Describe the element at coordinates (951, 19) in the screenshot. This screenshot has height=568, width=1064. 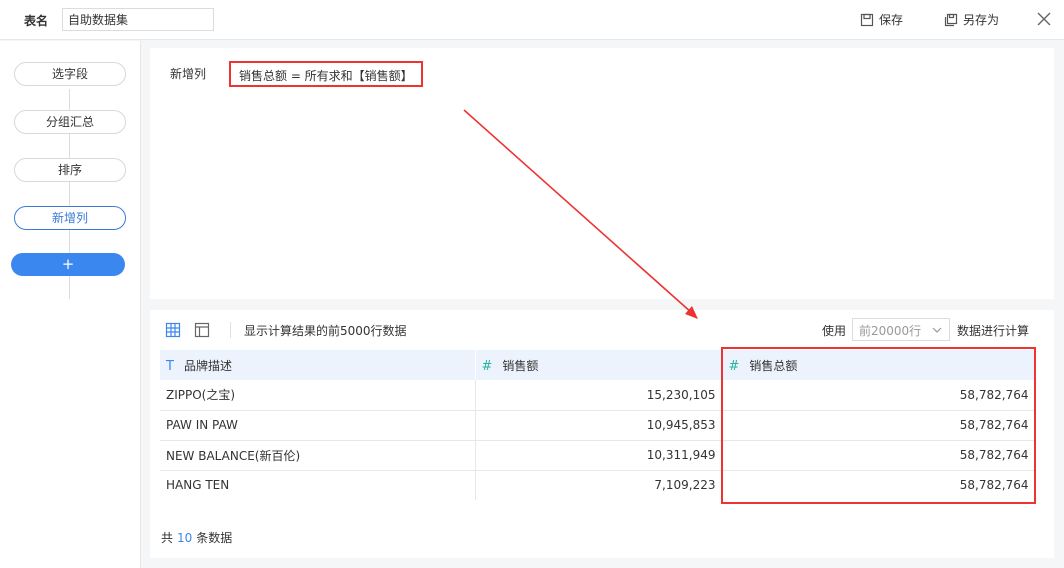
I see `save-as-icon` at that location.